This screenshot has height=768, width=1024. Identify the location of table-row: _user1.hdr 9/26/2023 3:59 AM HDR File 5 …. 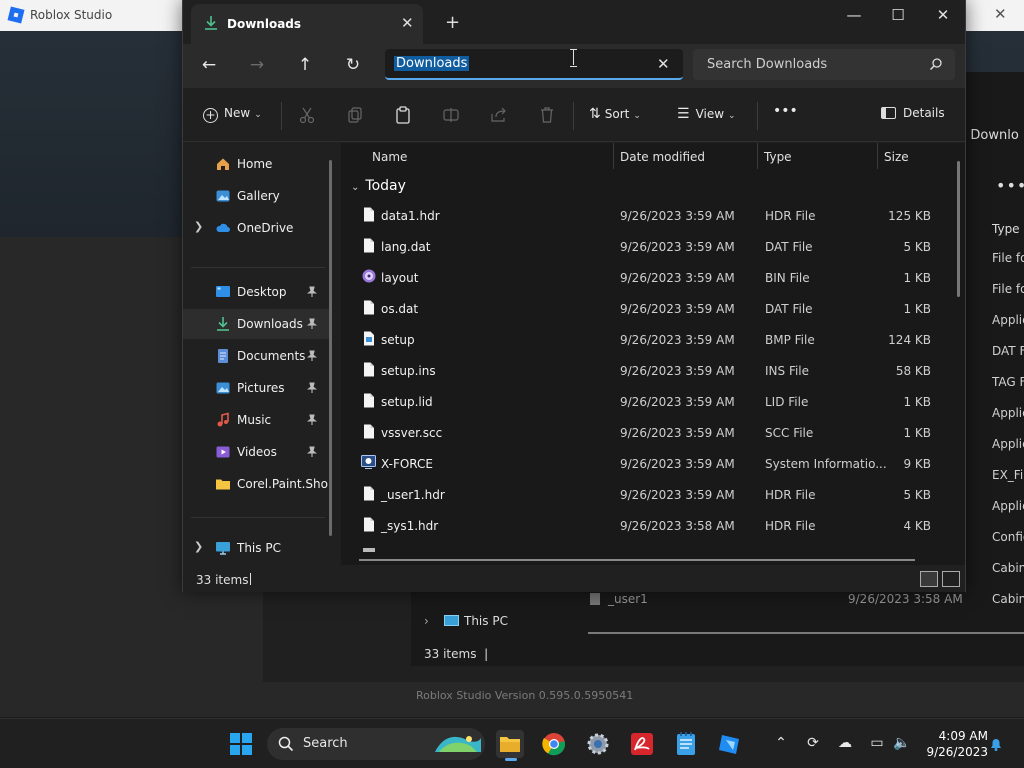
(646, 494).